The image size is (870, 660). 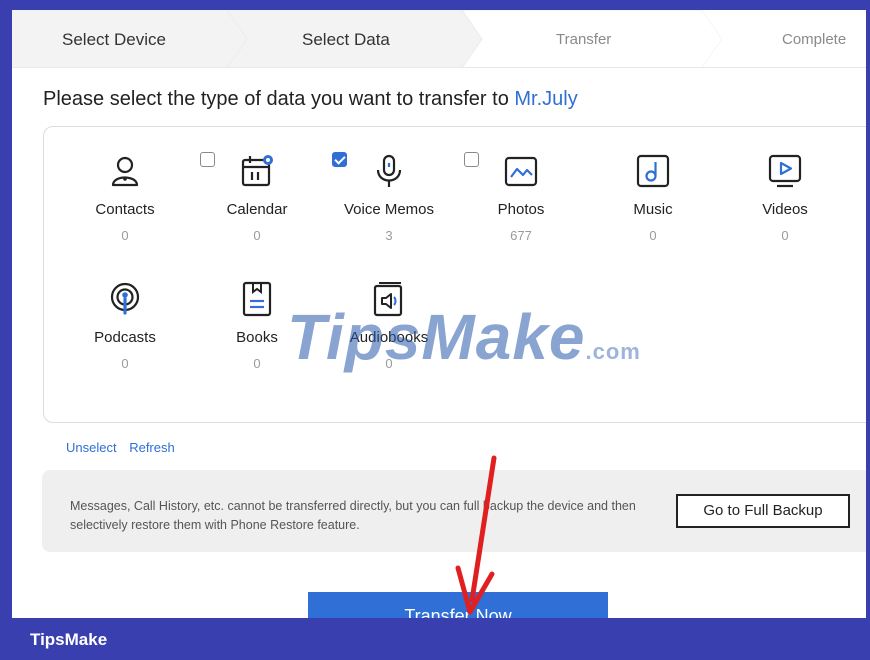 What do you see at coordinates (257, 171) in the screenshot?
I see `calendar-icon` at bounding box center [257, 171].